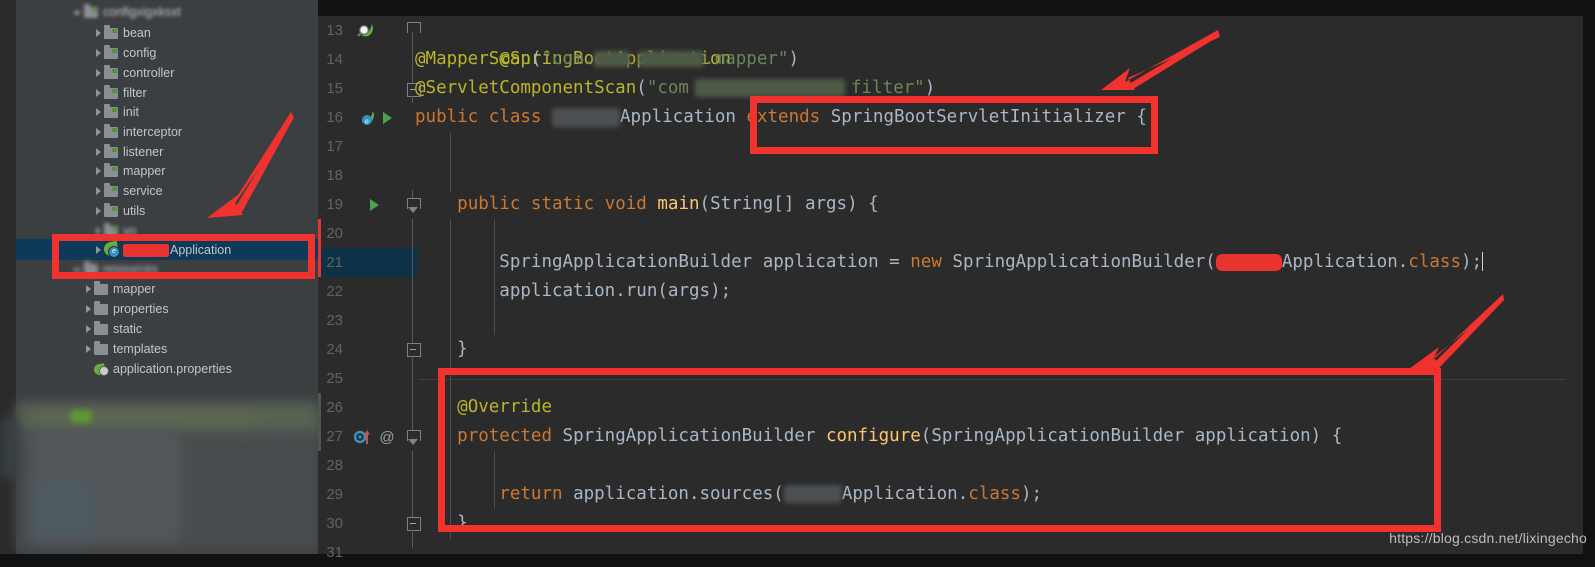 The image size is (1595, 567). Describe the element at coordinates (950, 349) in the screenshot. I see `editor-line-24: 24 }` at that location.